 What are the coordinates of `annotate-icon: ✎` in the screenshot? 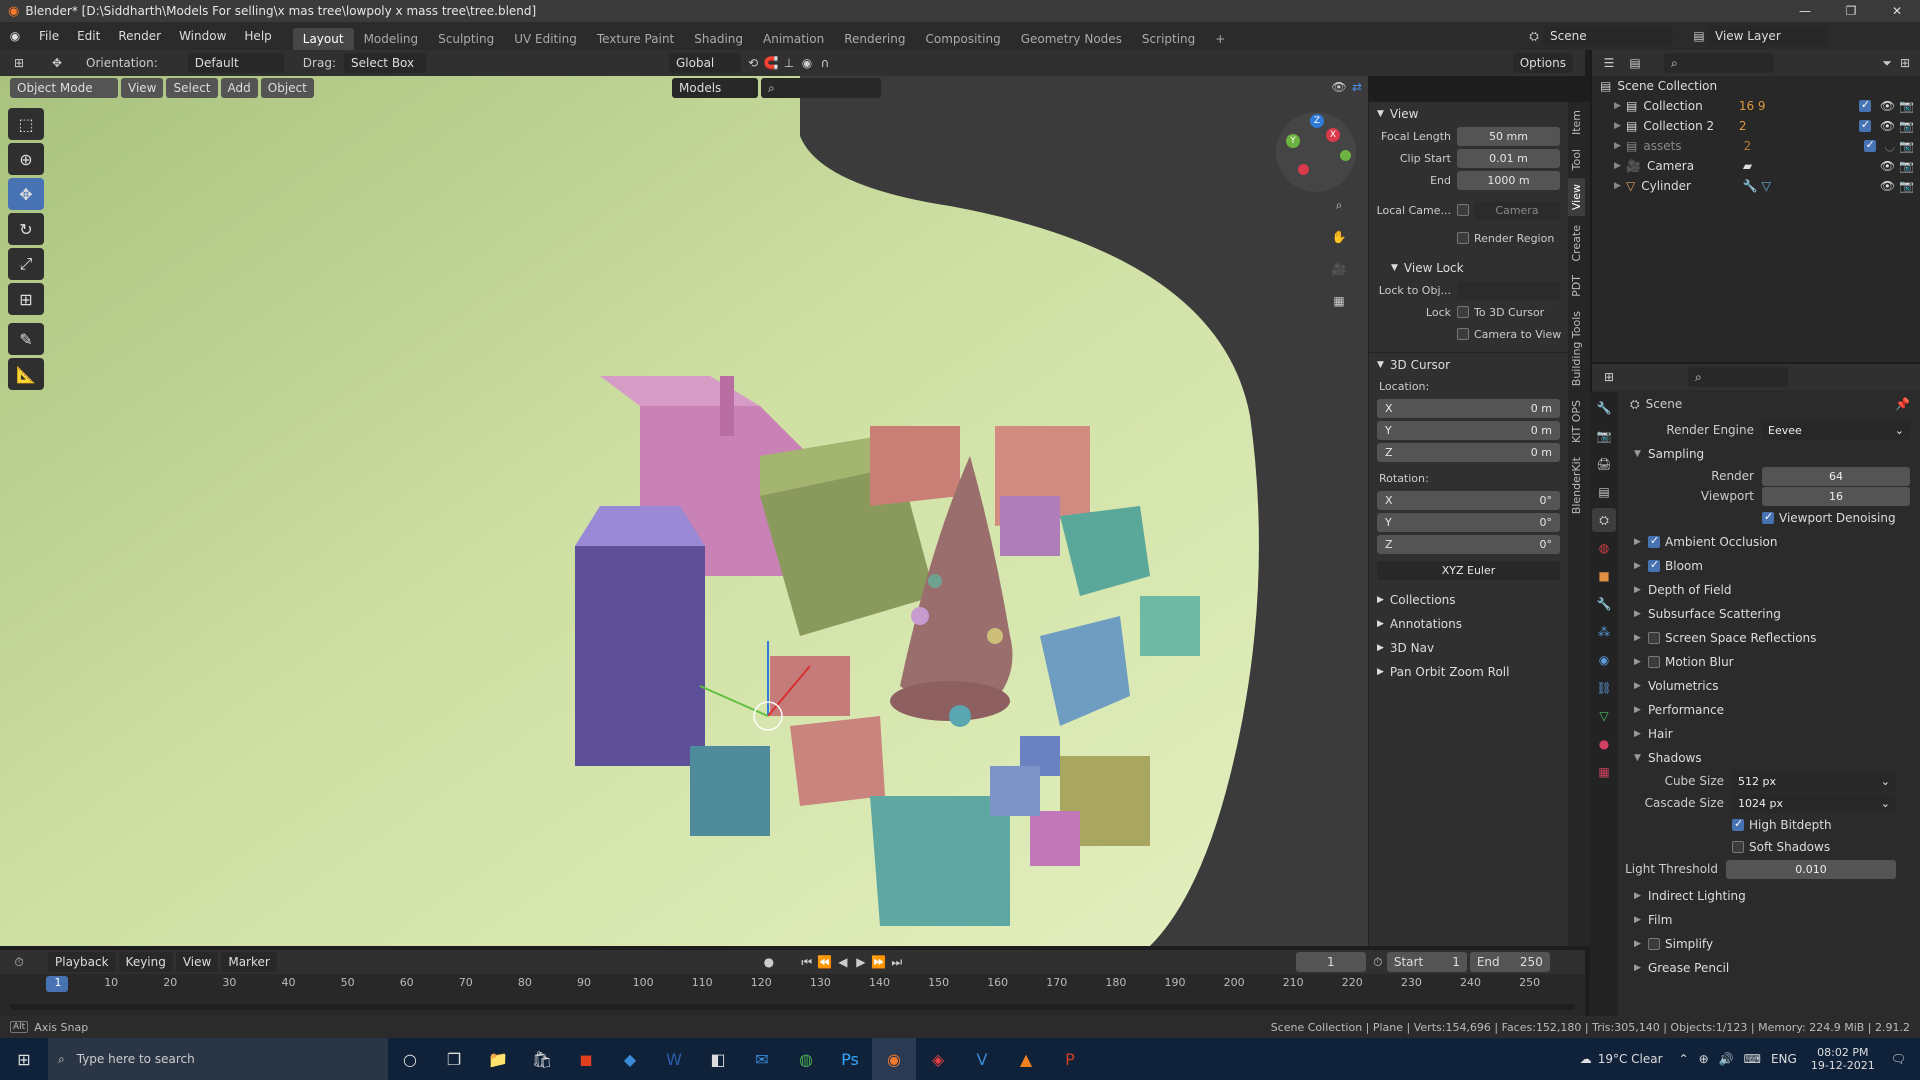 It's located at (26, 339).